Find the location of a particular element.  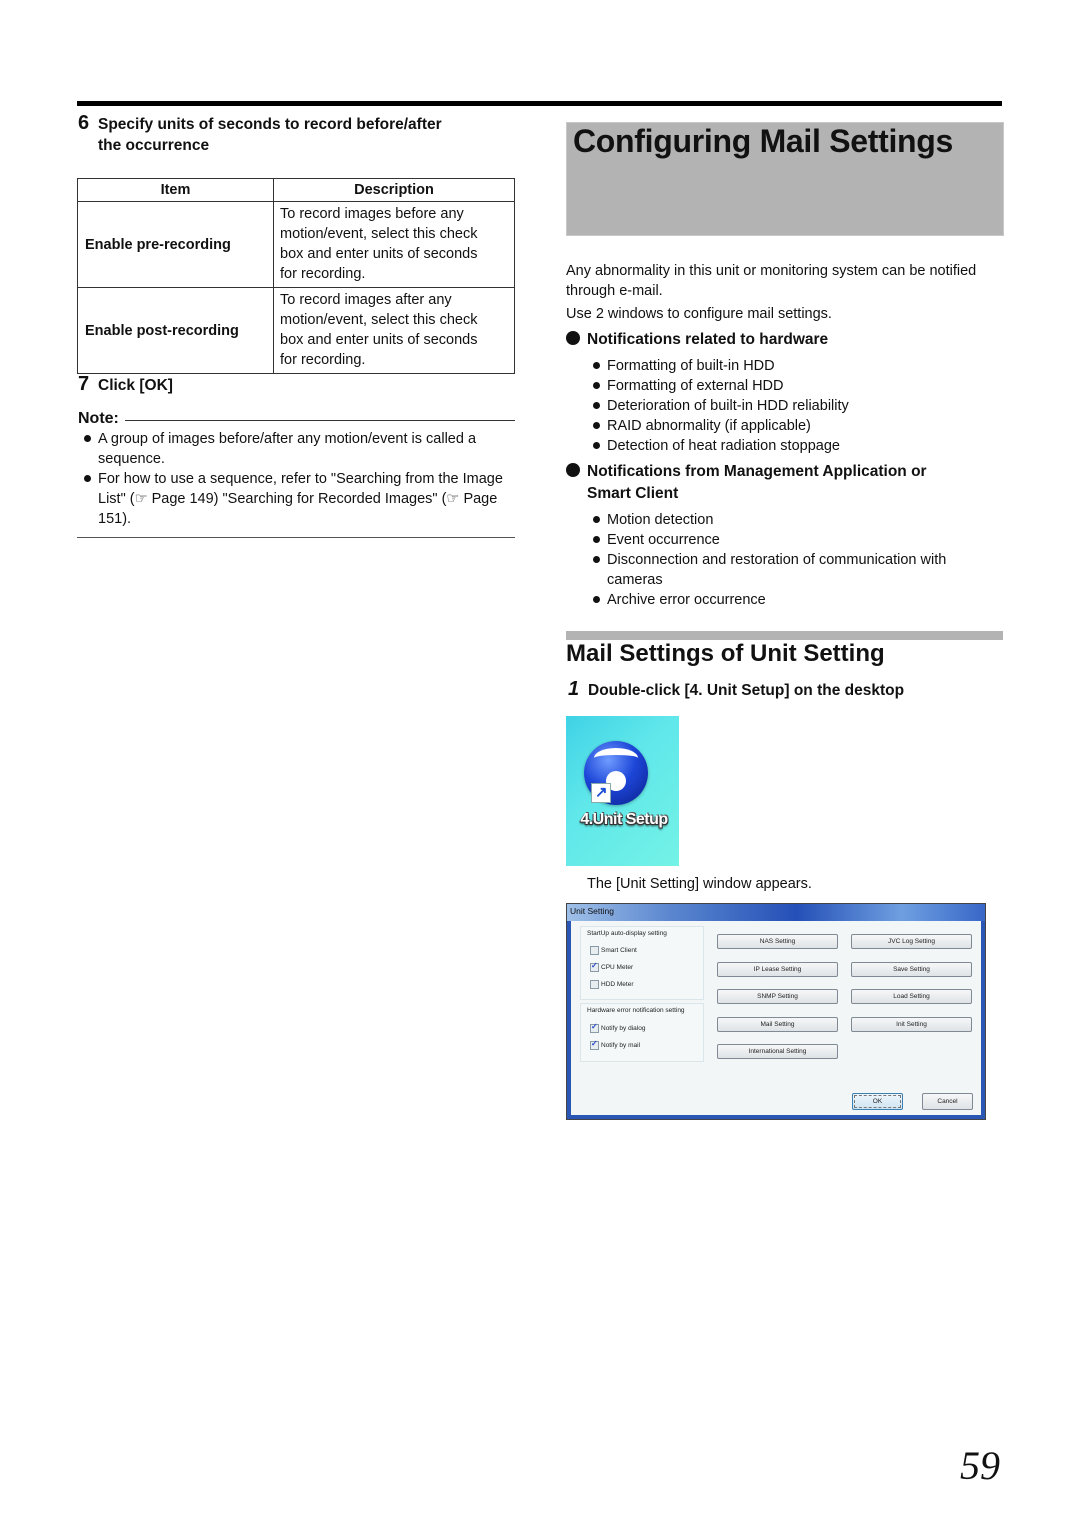

nas-setting-button: NAS Setting is located at coordinates (777, 941).